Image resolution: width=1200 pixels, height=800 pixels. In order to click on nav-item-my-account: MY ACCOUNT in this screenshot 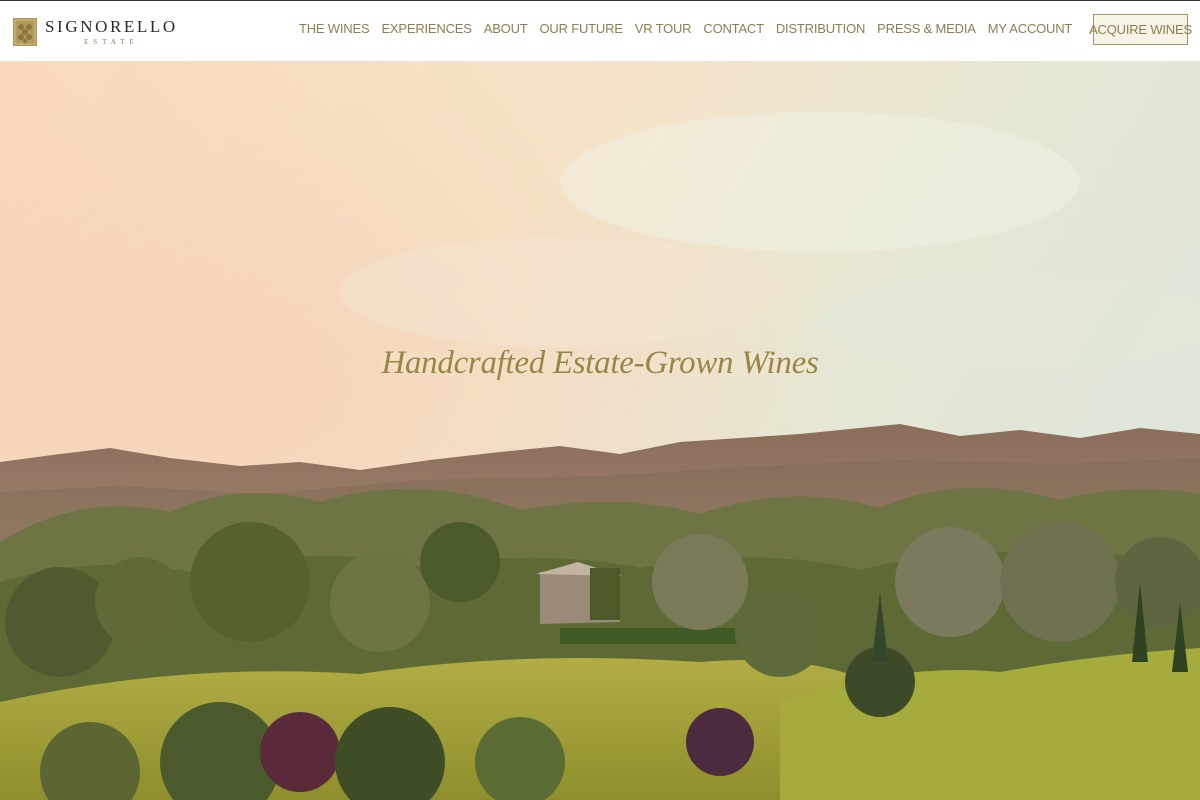, I will do `click(1030, 29)`.